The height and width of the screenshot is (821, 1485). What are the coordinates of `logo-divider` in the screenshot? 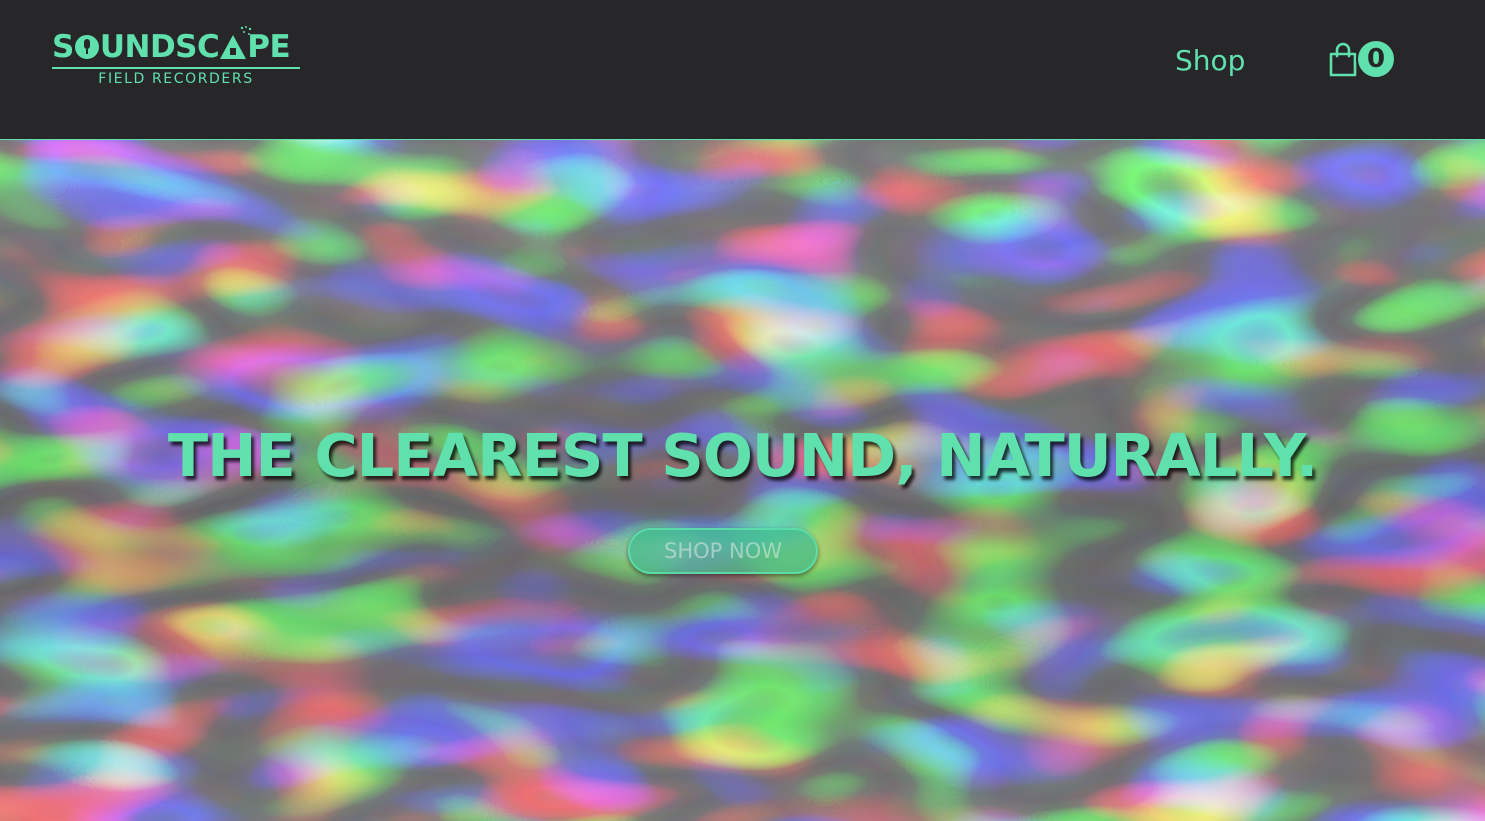 It's located at (176, 68).